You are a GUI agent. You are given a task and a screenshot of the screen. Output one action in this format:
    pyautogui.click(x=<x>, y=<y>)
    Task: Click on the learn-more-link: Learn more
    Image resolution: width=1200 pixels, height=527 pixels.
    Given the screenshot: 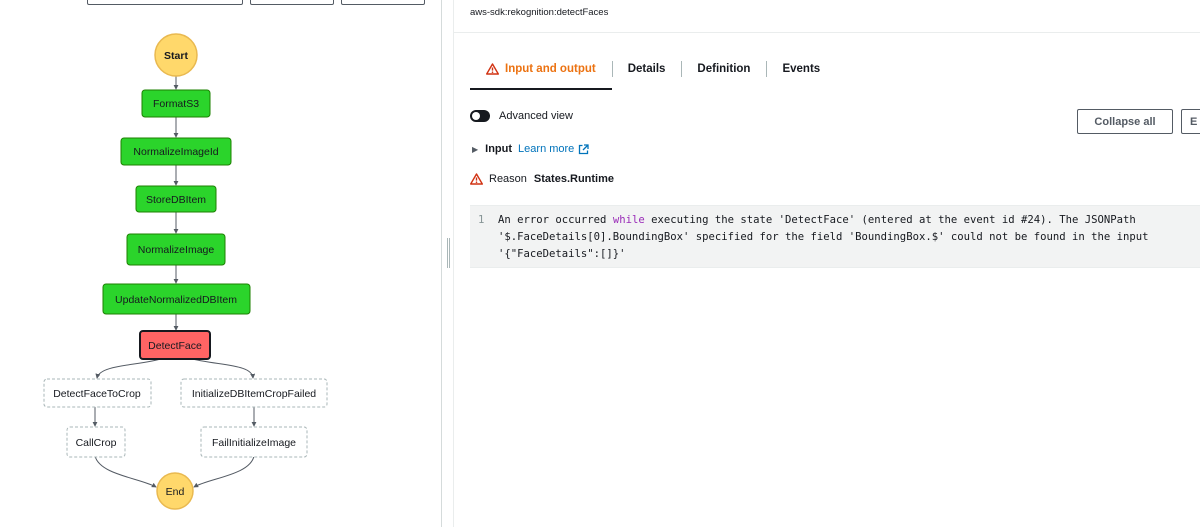 What is the action you would take?
    pyautogui.click(x=553, y=149)
    